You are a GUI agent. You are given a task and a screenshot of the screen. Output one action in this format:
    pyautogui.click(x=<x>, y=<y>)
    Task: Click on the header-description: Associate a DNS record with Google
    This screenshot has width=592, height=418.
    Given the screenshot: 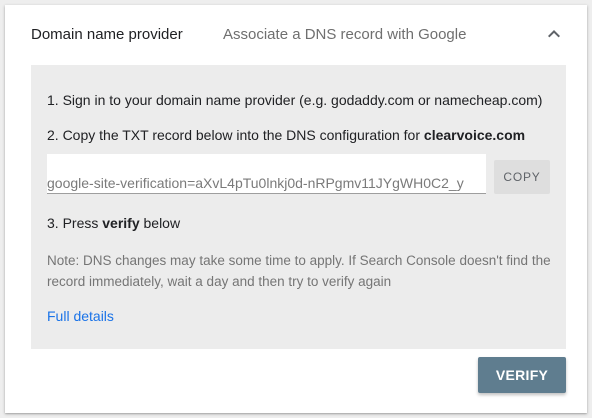 What is the action you would take?
    pyautogui.click(x=345, y=34)
    